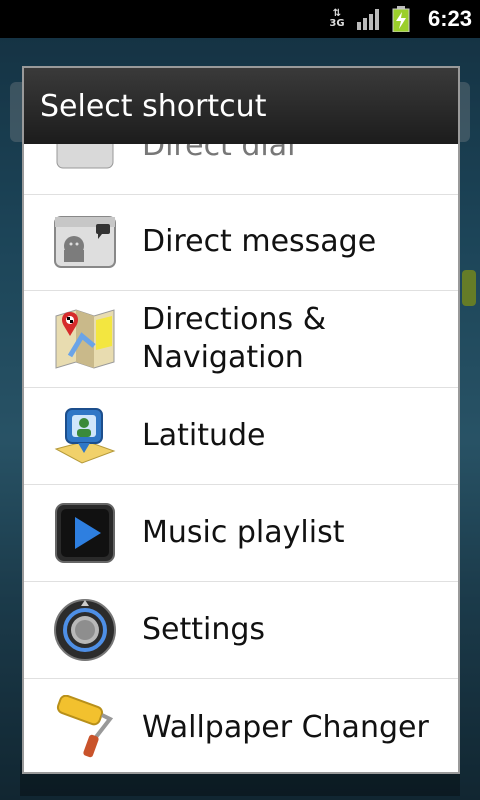  Describe the element at coordinates (85, 339) in the screenshot. I see `navigation-map-icon` at that location.